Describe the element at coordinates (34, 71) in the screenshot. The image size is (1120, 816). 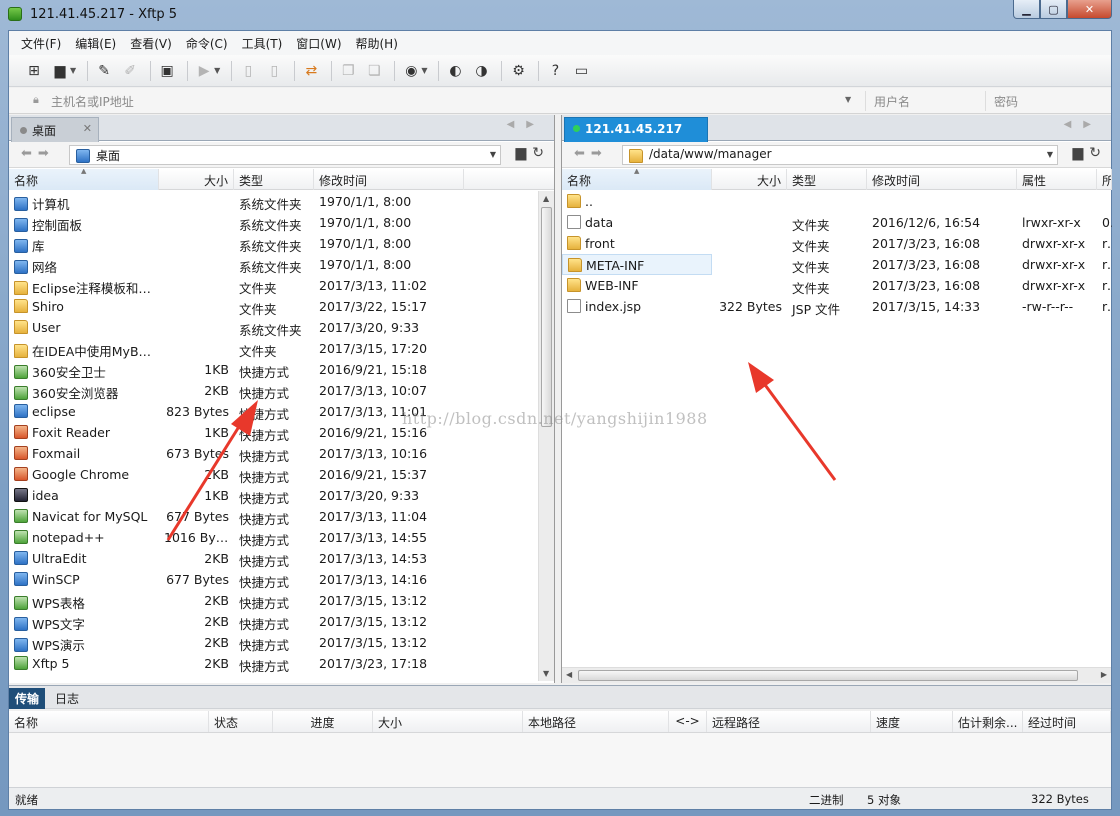
I see `new-session-icon: ⊞` at that location.